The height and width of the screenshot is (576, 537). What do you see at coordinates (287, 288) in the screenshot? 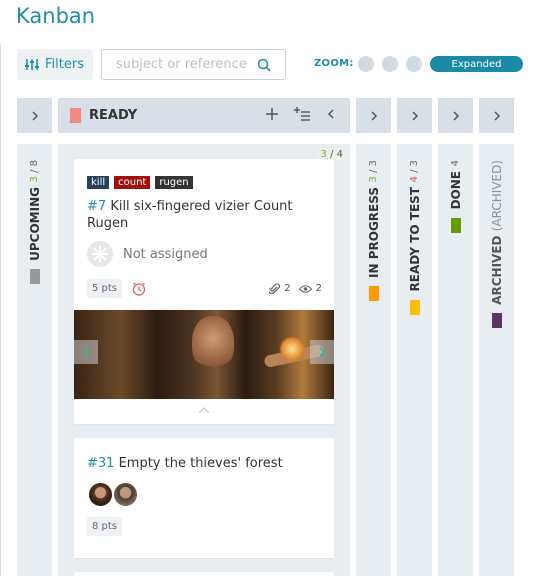
I see `attachment-count: 2` at bounding box center [287, 288].